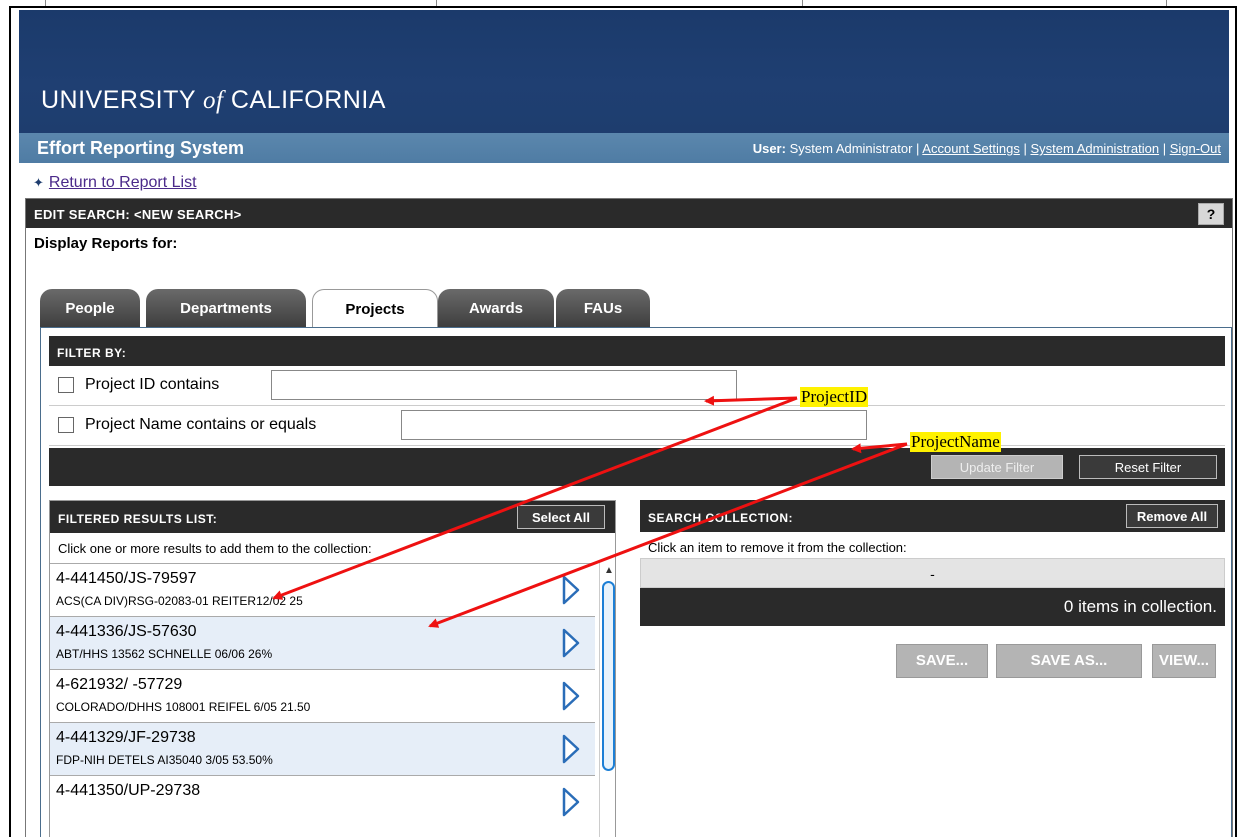  Describe the element at coordinates (624, 71) in the screenshot. I see `university-banner: UNIVERSITY of CALIFORNIA` at that location.